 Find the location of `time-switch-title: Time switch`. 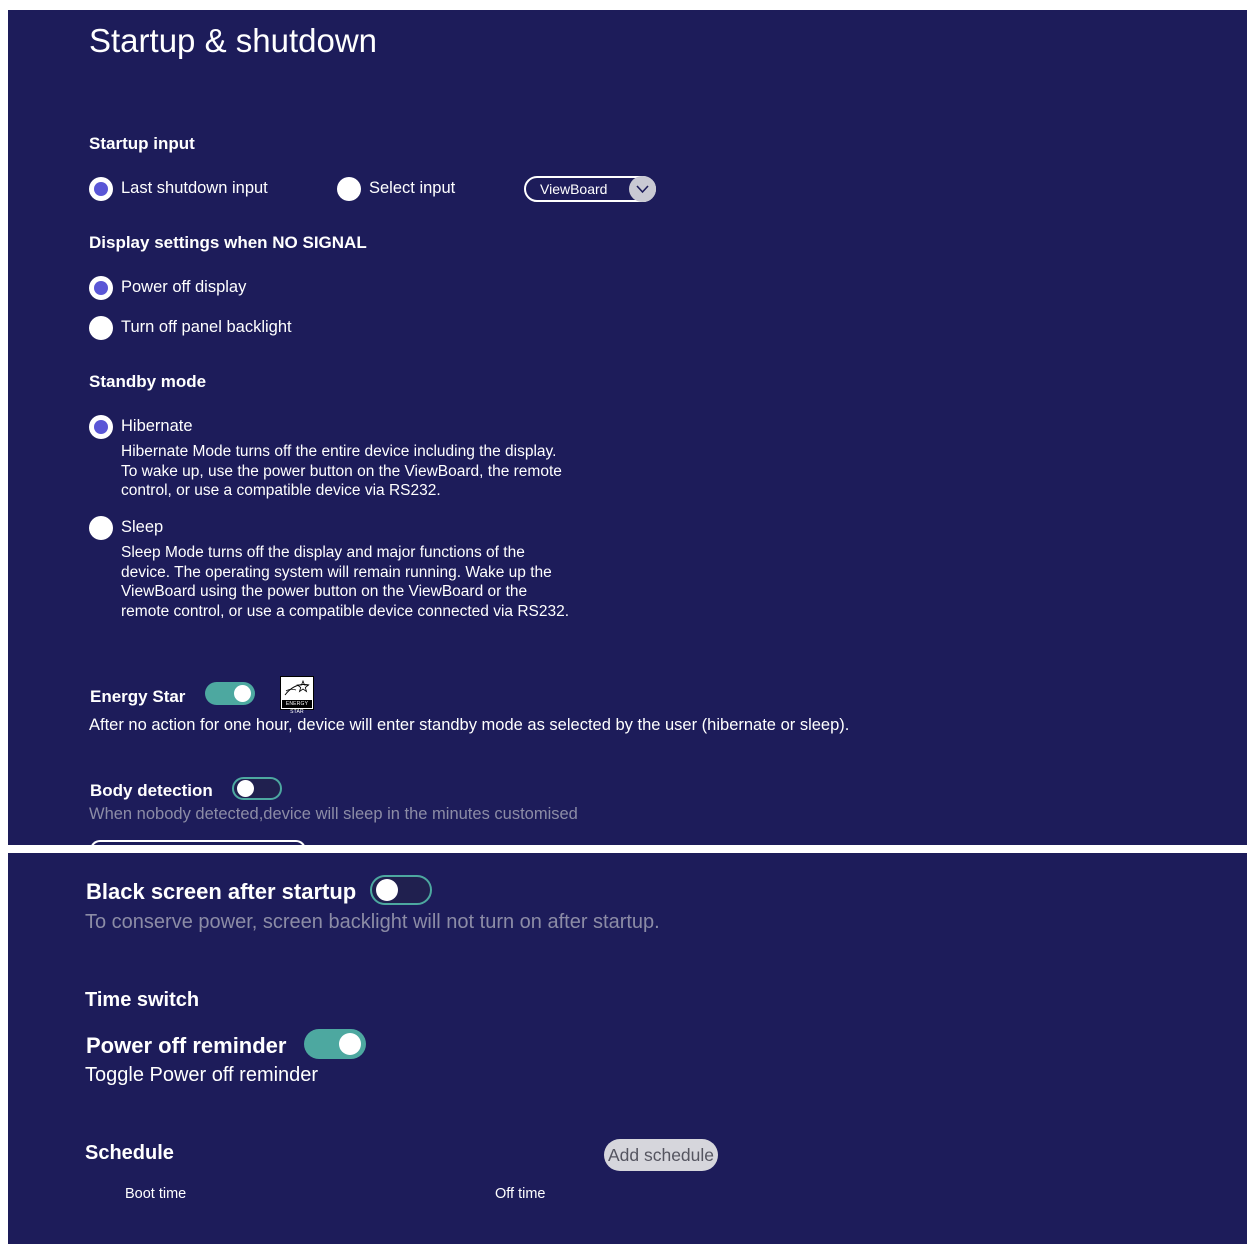

time-switch-title: Time switch is located at coordinates (142, 1000).